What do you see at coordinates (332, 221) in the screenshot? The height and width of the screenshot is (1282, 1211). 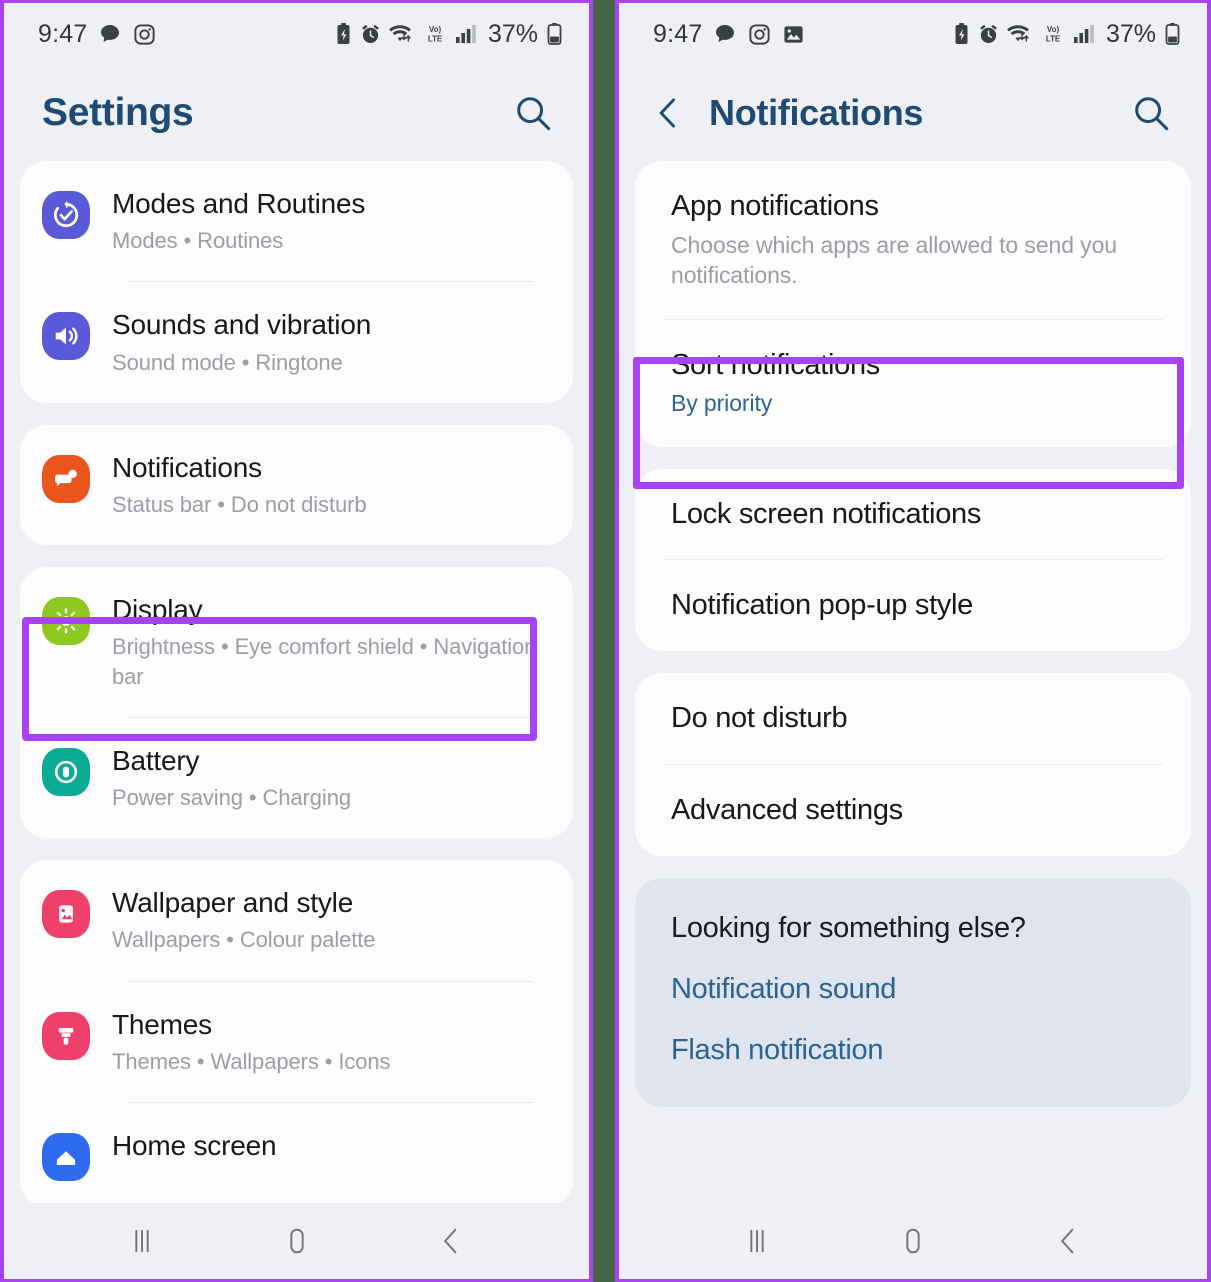 I see `settings-row-texts: Modes and Routines Modes • Routines` at bounding box center [332, 221].